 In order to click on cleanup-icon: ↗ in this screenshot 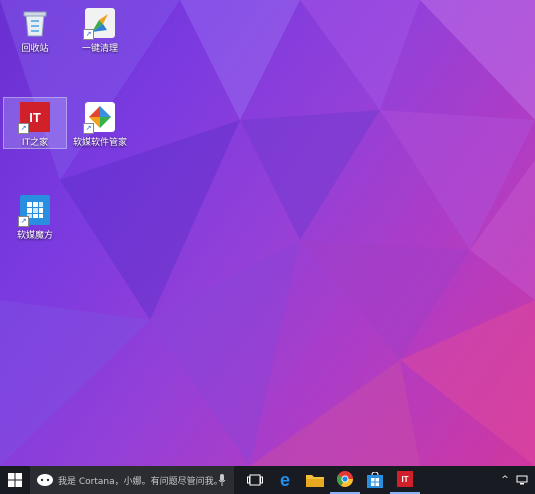, I will do `click(99, 24)`.